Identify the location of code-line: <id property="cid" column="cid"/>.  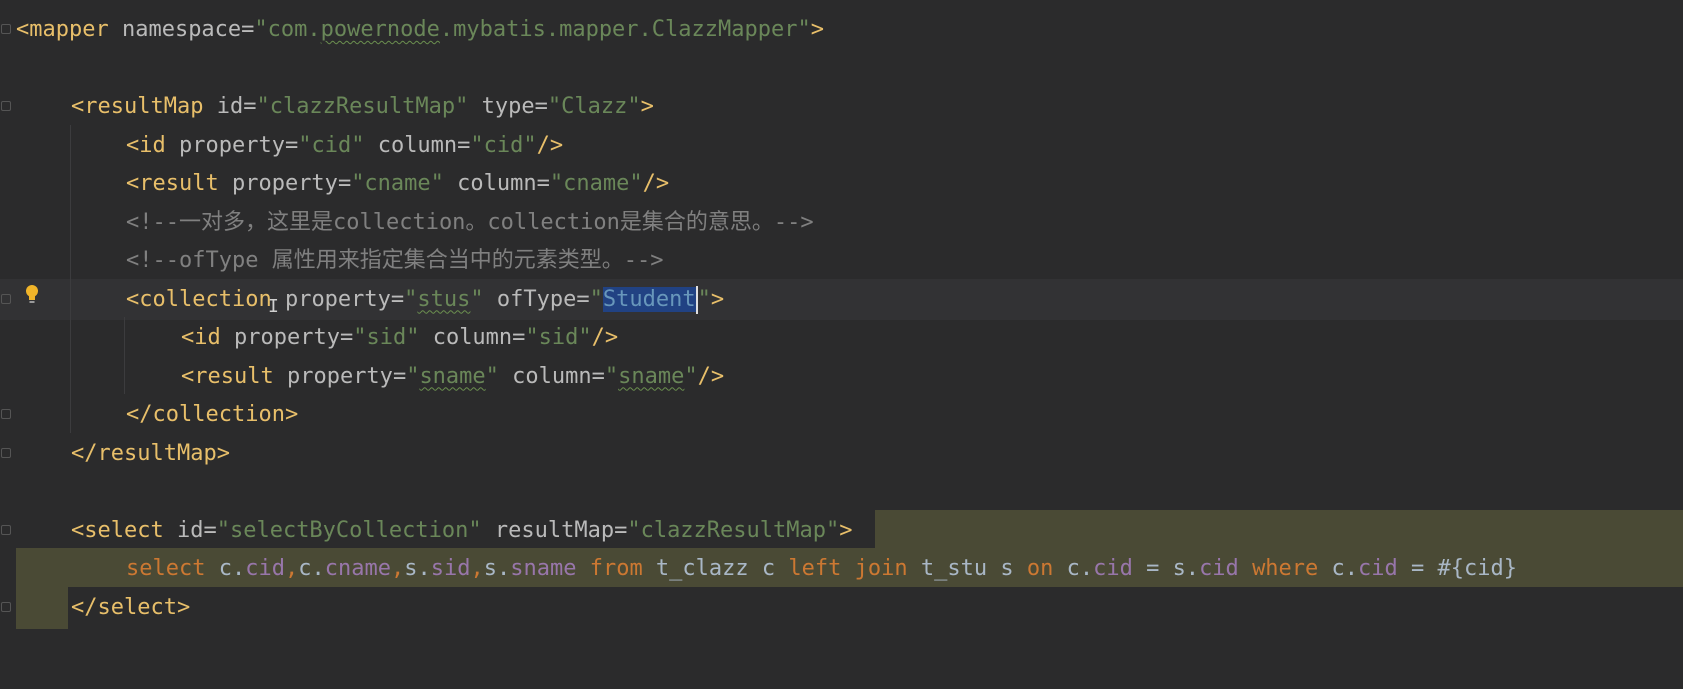
(841, 145).